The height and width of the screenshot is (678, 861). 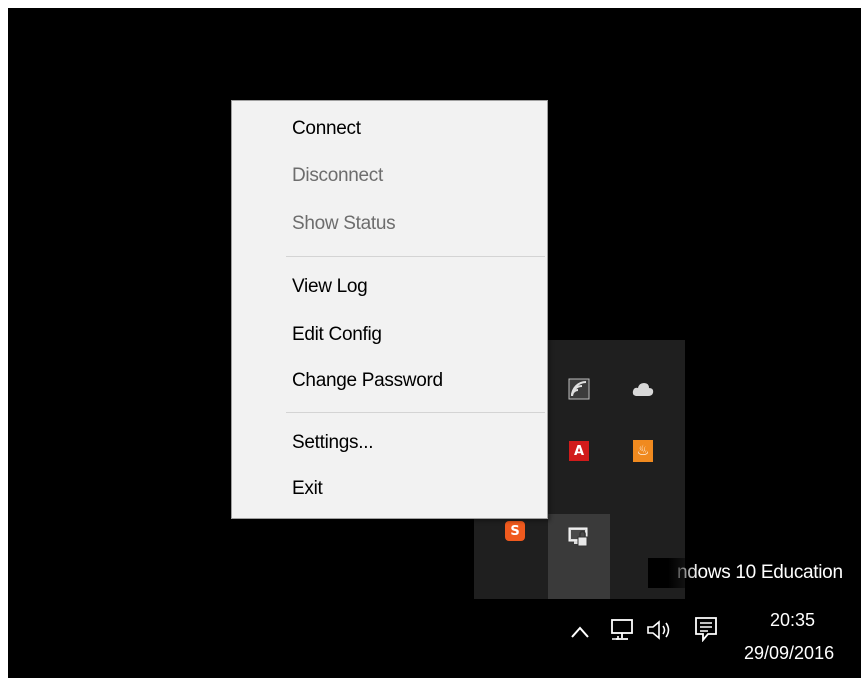 What do you see at coordinates (515, 531) in the screenshot?
I see `s-app-icon: S` at bounding box center [515, 531].